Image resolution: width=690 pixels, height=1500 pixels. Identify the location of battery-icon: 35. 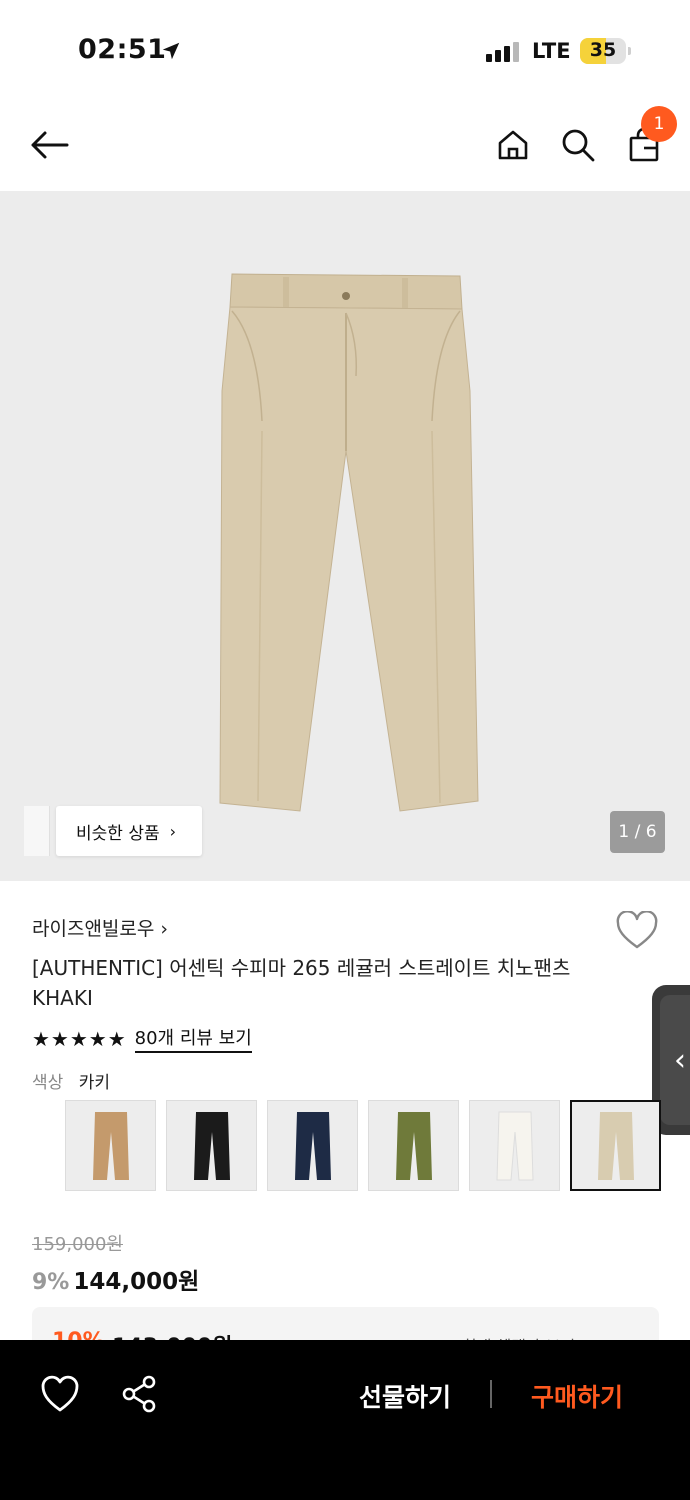
(605, 51).